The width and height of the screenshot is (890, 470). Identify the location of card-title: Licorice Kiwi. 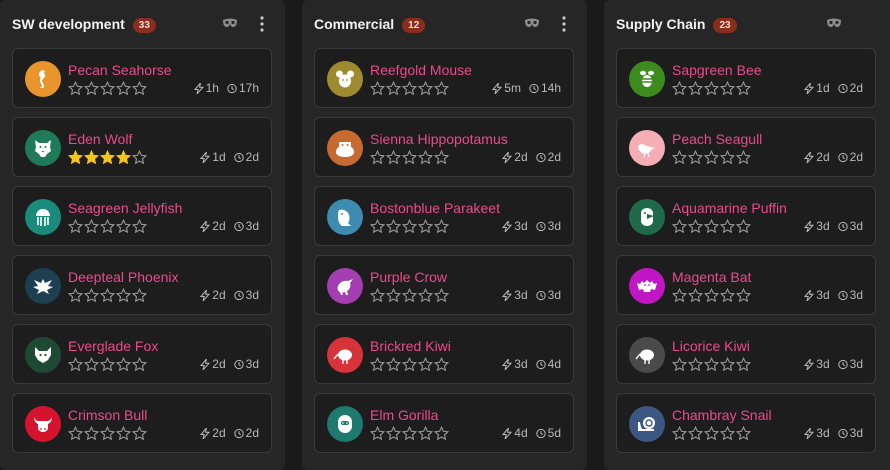
(711, 346).